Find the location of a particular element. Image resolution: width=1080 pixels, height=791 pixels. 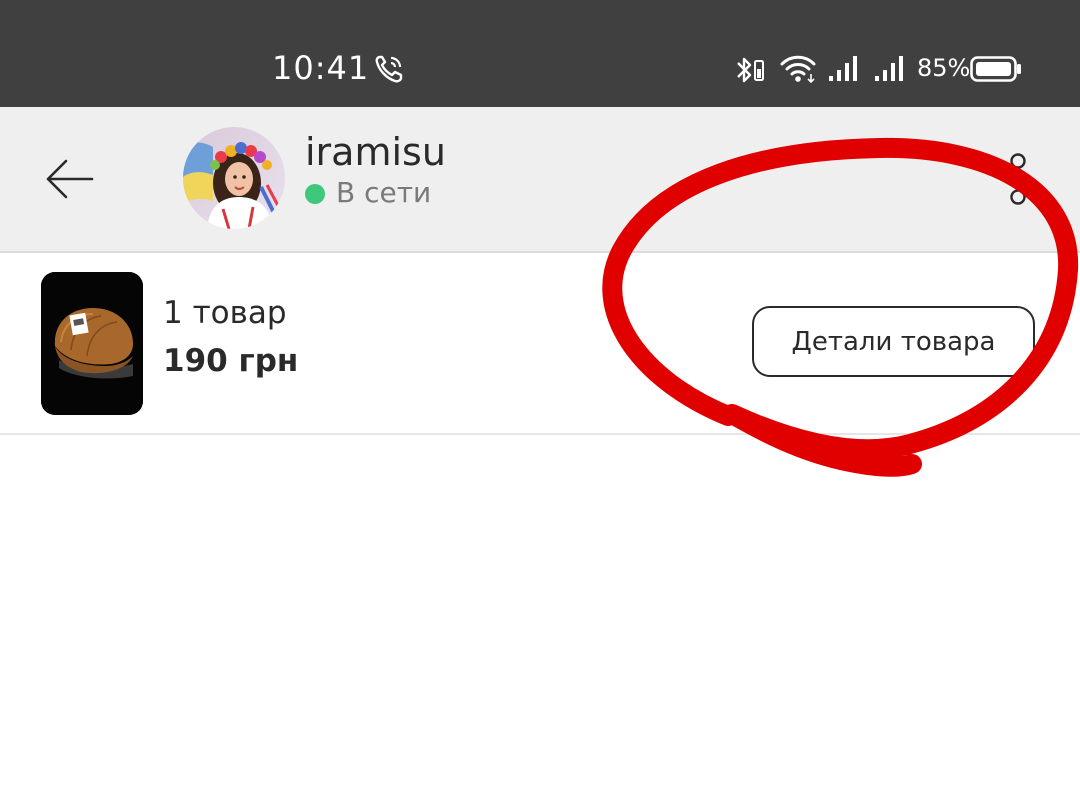

online-status-text: В сети is located at coordinates (384, 192).